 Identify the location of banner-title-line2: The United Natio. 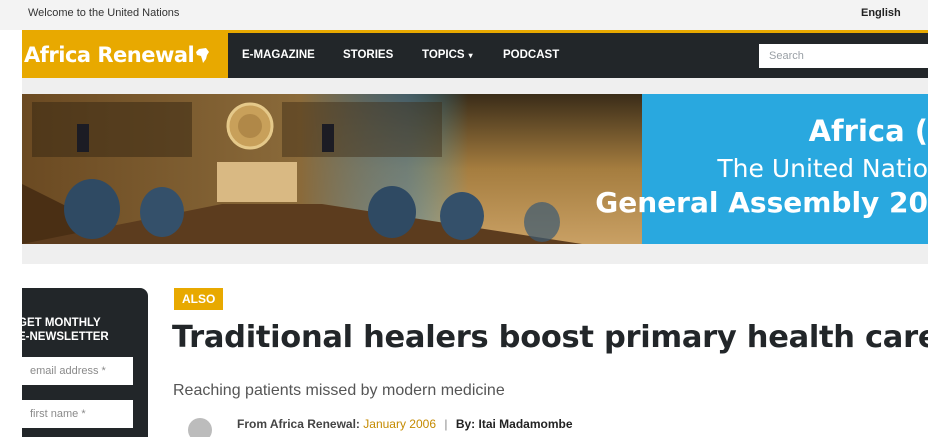
(822, 168).